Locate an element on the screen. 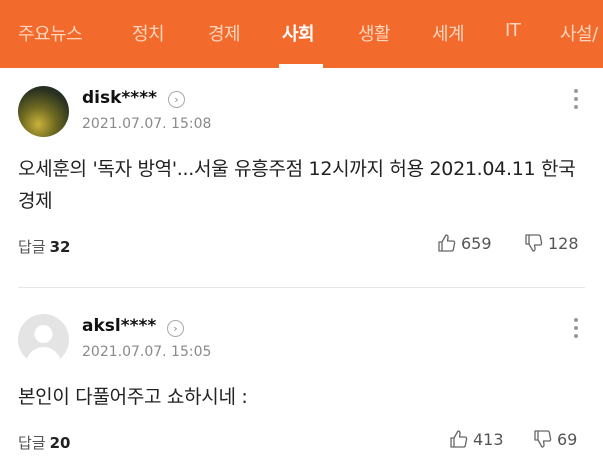  dislike-count: 69 is located at coordinates (567, 439).